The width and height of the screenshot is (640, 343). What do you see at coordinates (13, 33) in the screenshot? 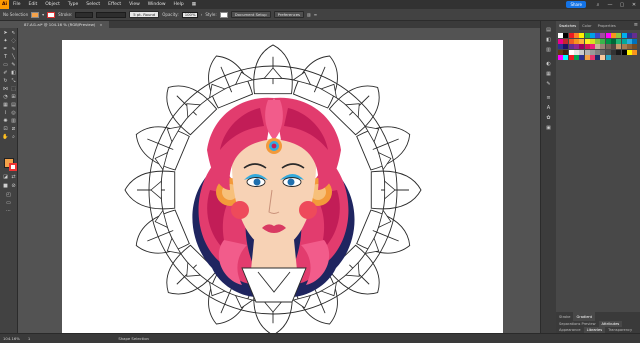
I see `direct-selection-tool-icon: ⇖` at bounding box center [13, 33].